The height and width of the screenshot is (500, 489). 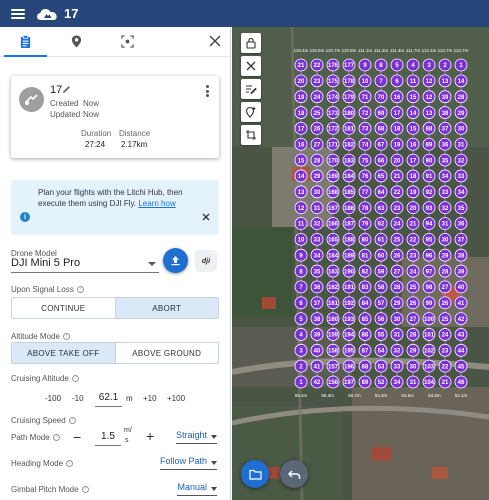 What do you see at coordinates (413, 366) in the screenshot?
I see `waypoint-marker: 30` at bounding box center [413, 366].